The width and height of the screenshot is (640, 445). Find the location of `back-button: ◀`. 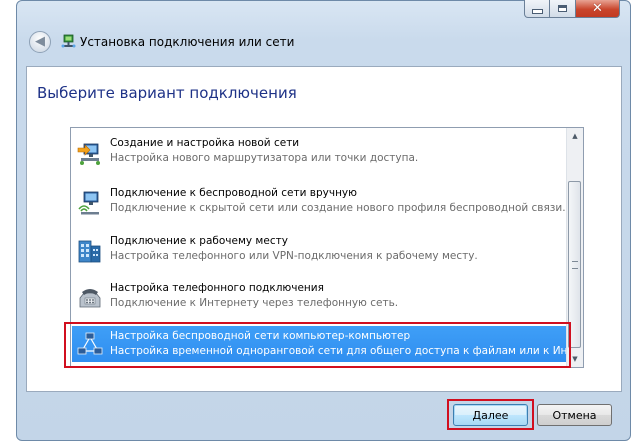

back-button: ◀ is located at coordinates (40, 42).